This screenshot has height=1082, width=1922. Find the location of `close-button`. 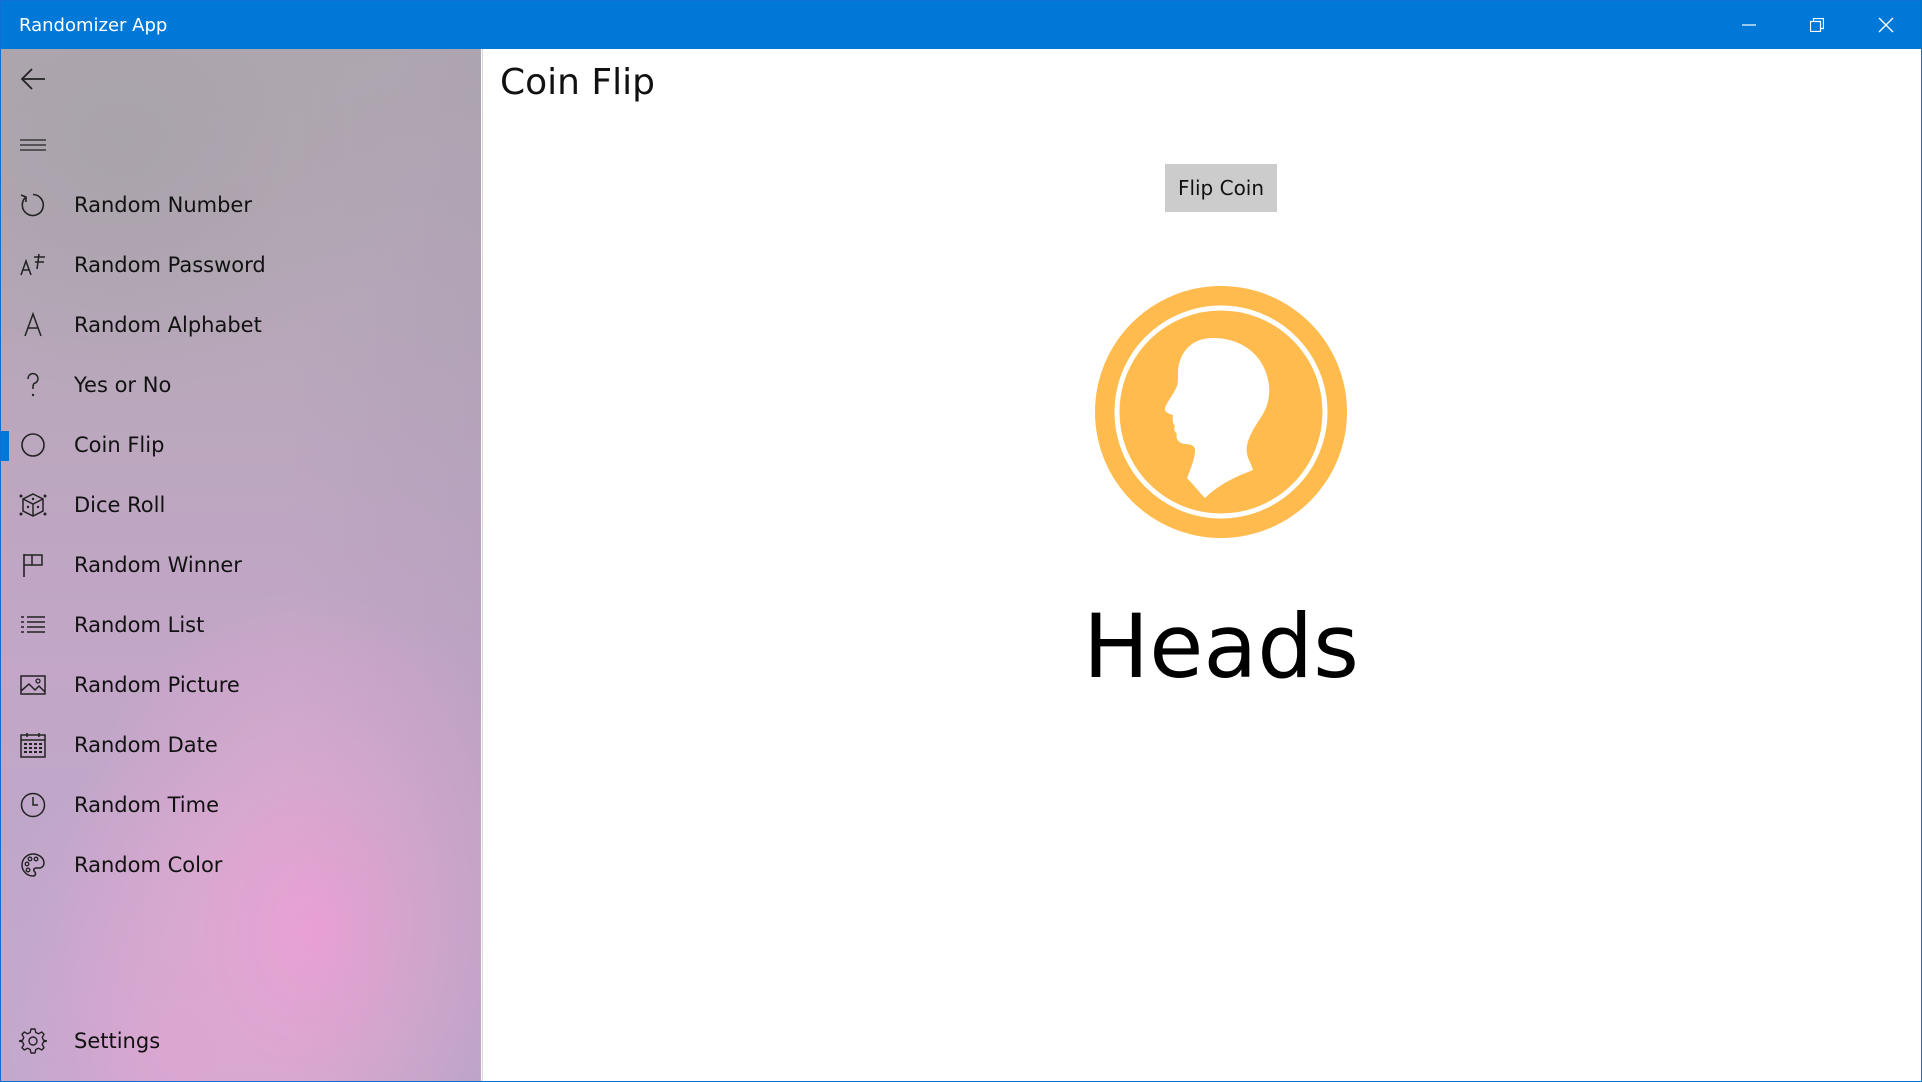

close-button is located at coordinates (1886, 25).